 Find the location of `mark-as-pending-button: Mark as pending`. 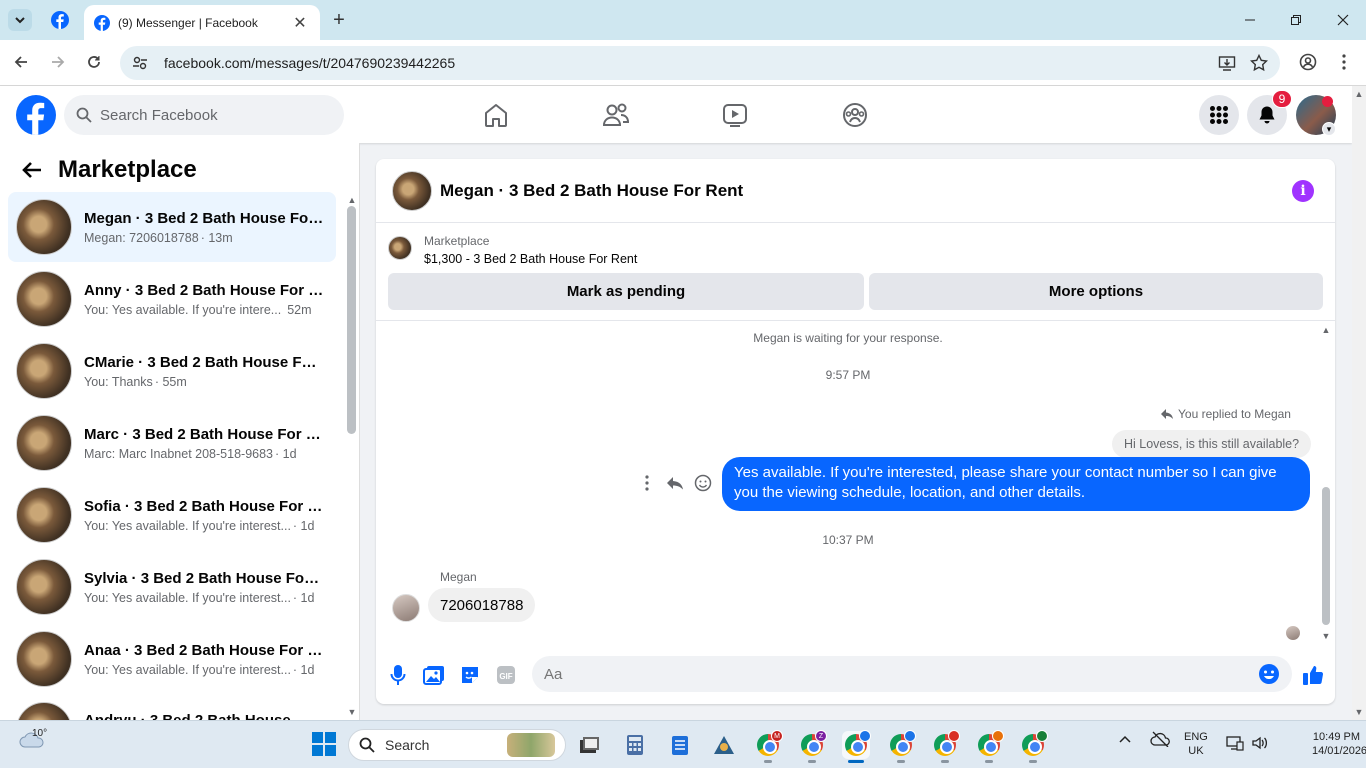

mark-as-pending-button: Mark as pending is located at coordinates (626, 291).